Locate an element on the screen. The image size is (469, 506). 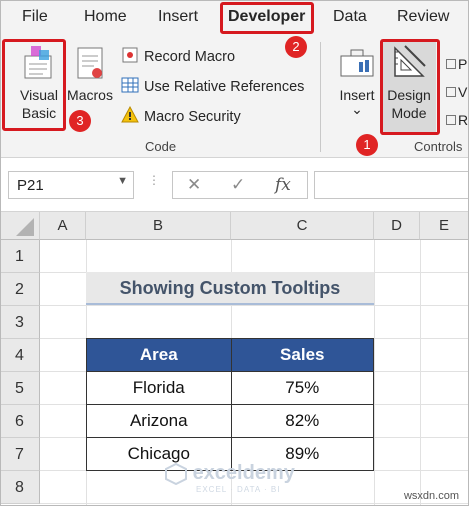
row-header-7: 7 is located at coordinates (20, 454).